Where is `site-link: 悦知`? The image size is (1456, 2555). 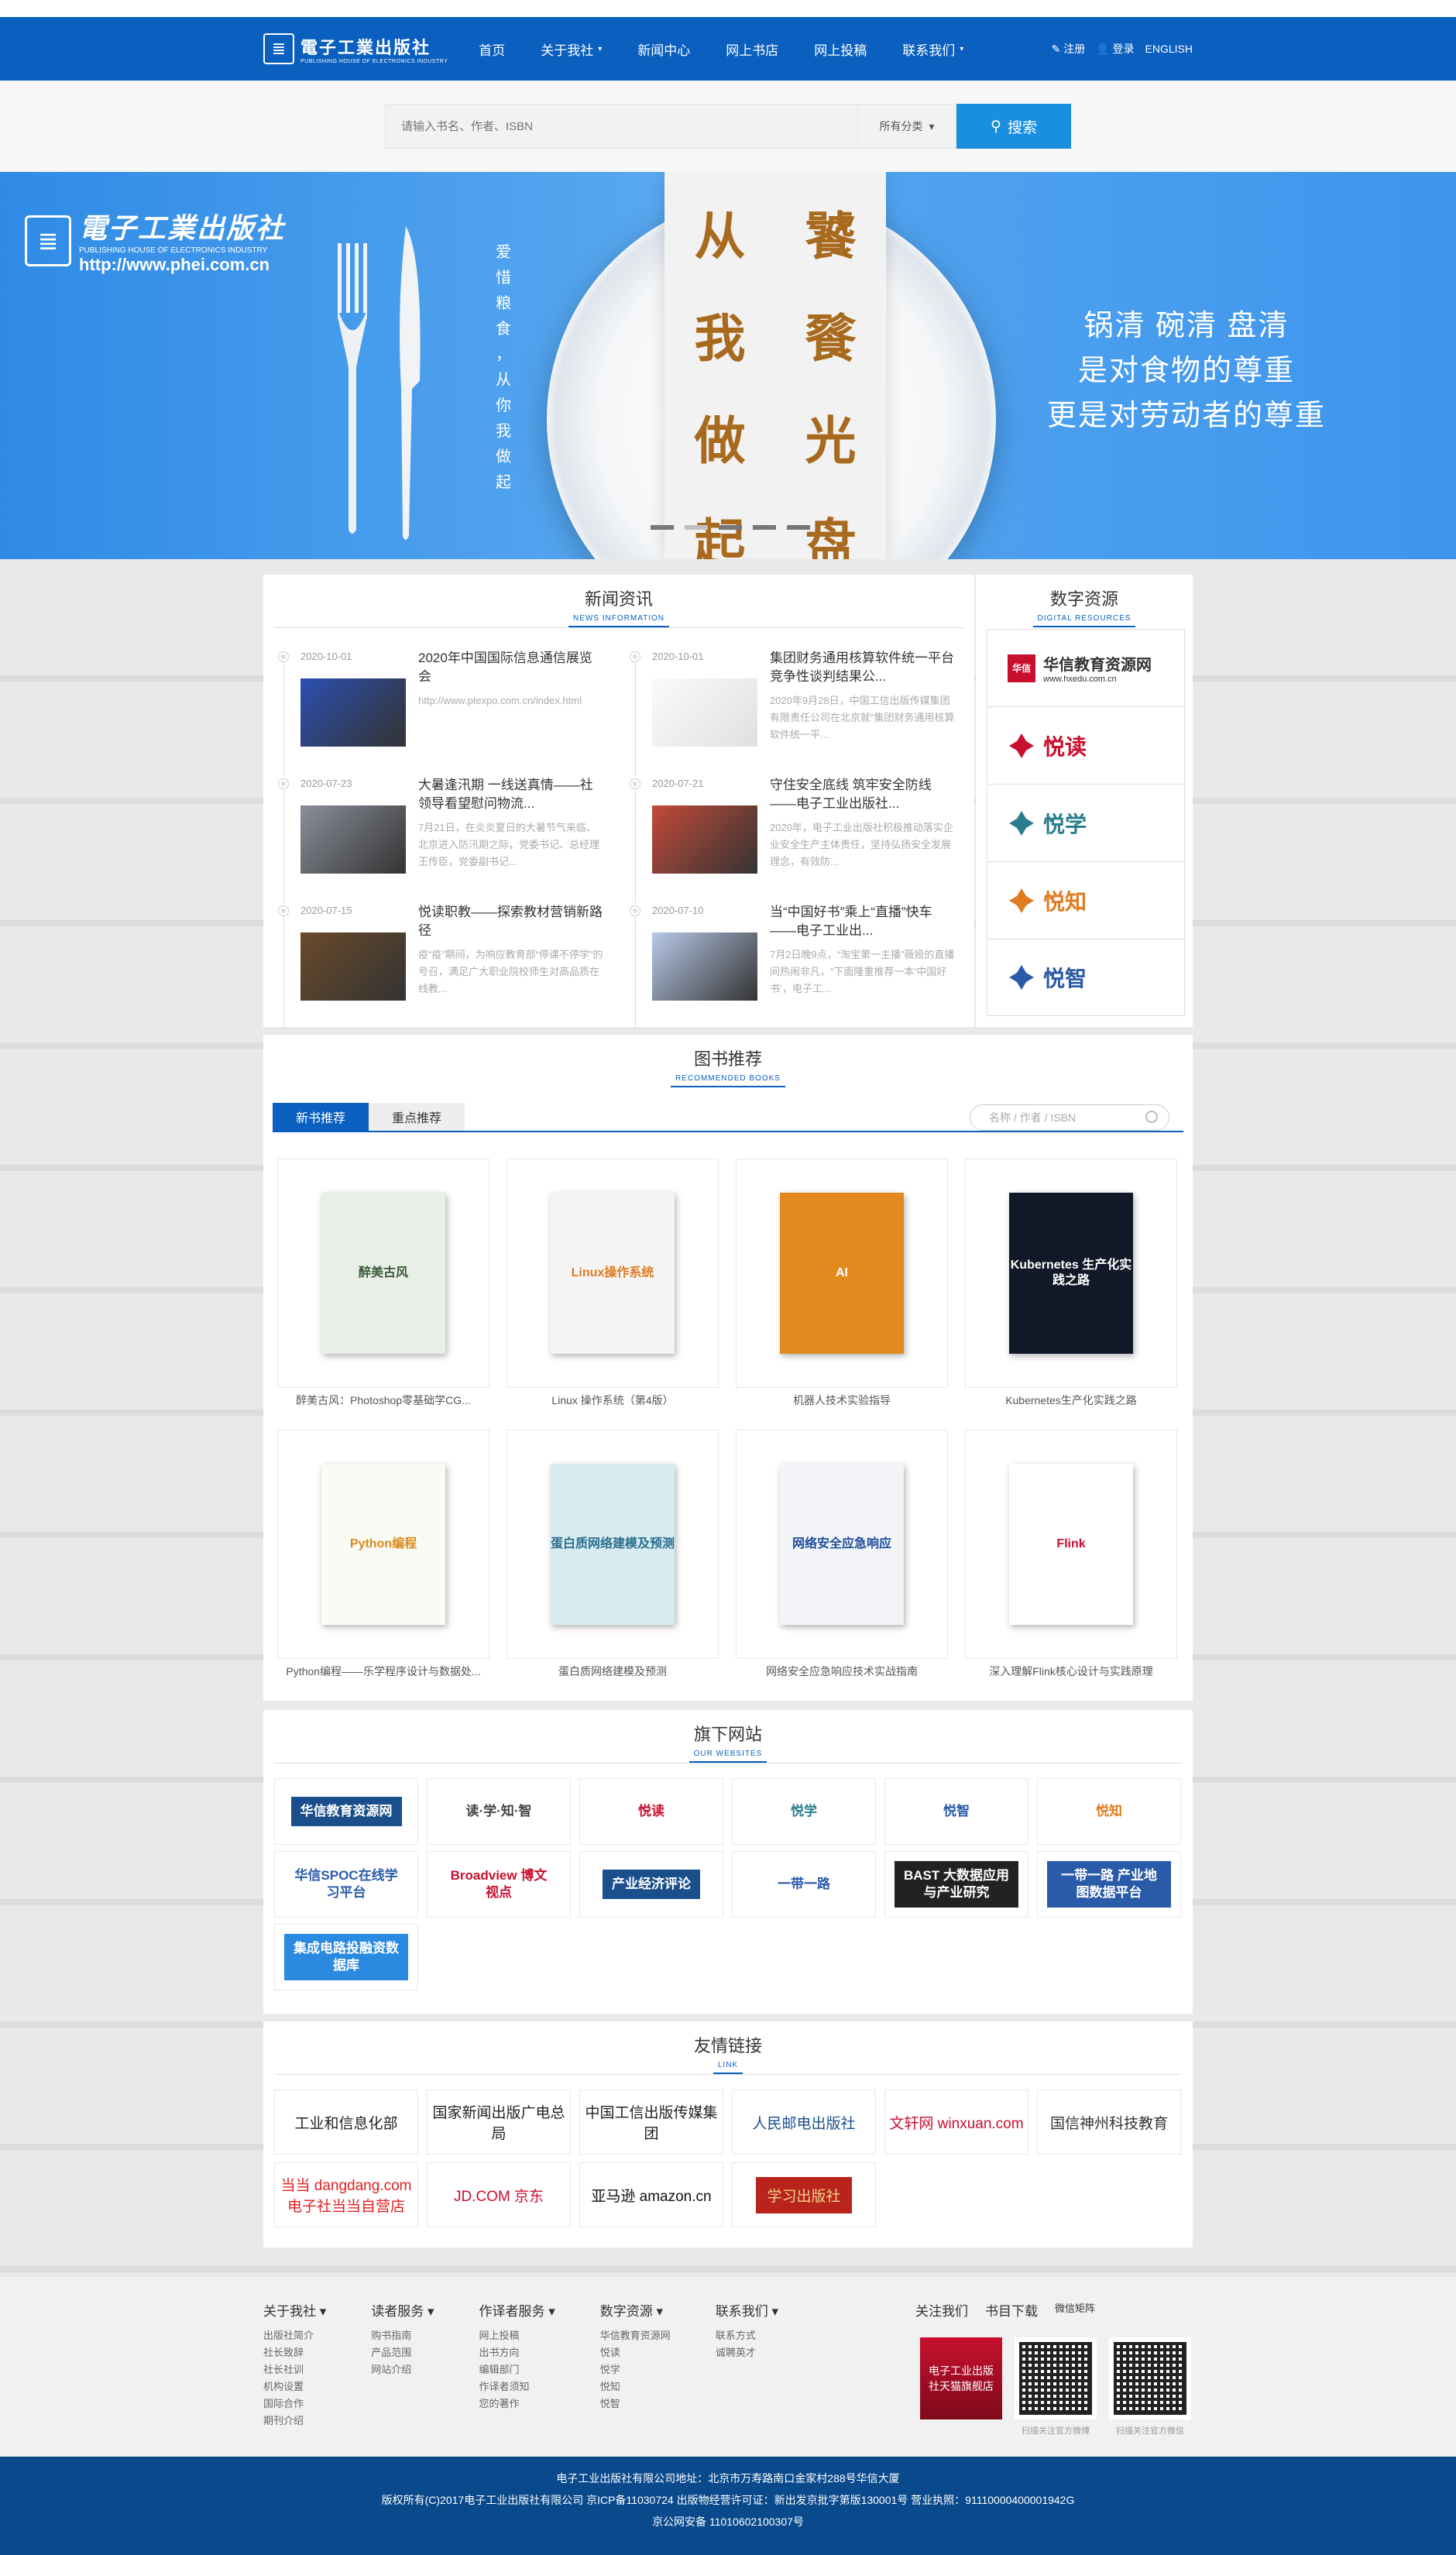 site-link: 悦知 is located at coordinates (1109, 1811).